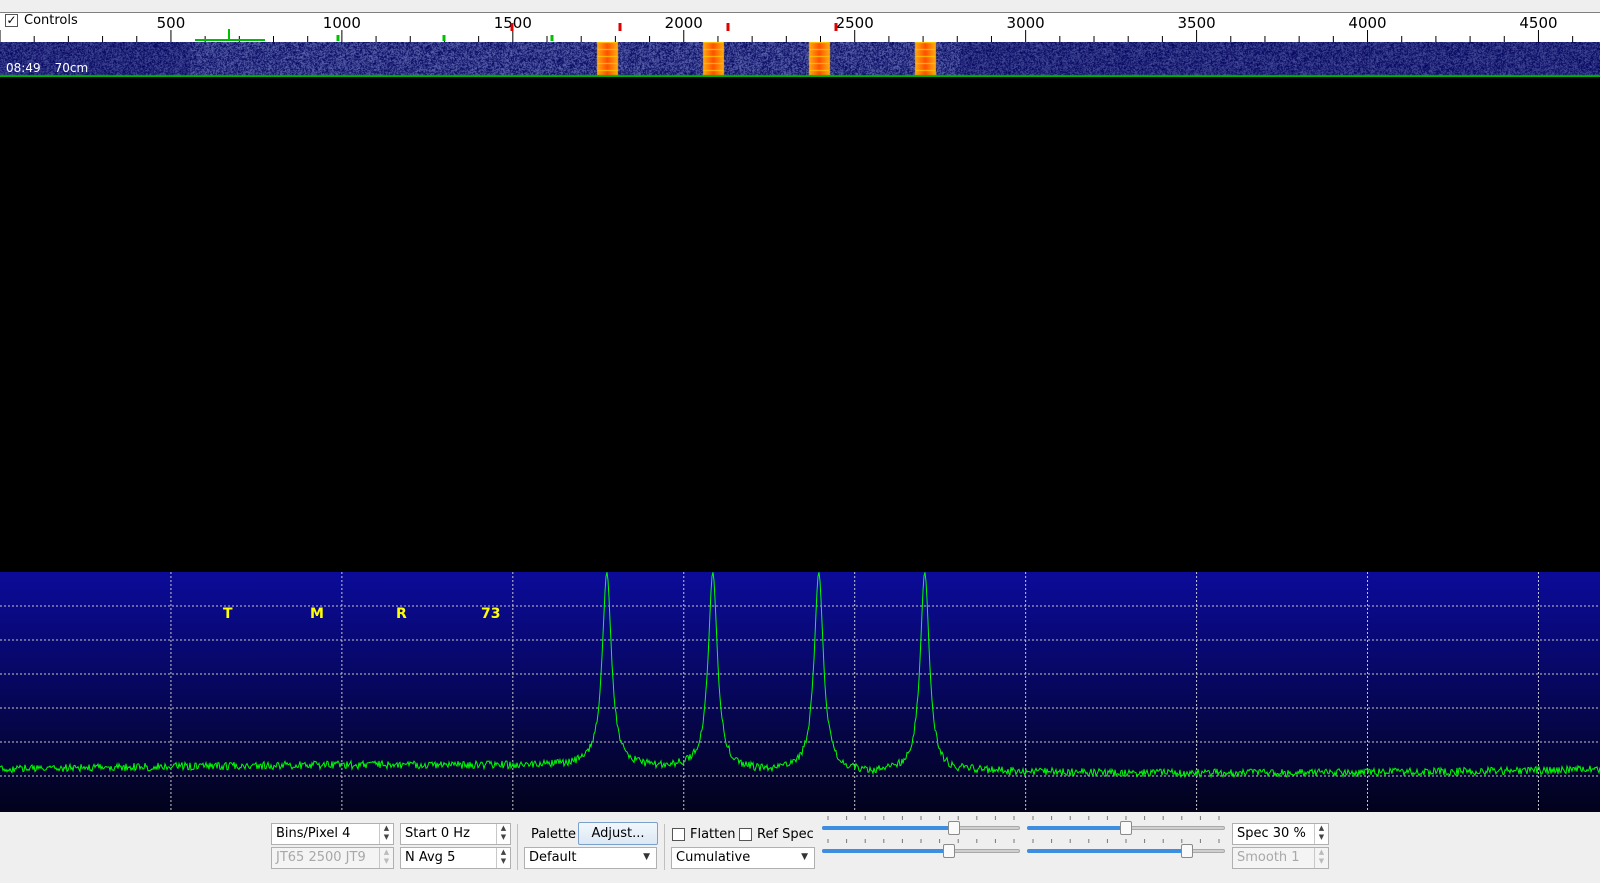 The image size is (1600, 883). I want to click on palette-combobox: Default ▼, so click(590, 858).